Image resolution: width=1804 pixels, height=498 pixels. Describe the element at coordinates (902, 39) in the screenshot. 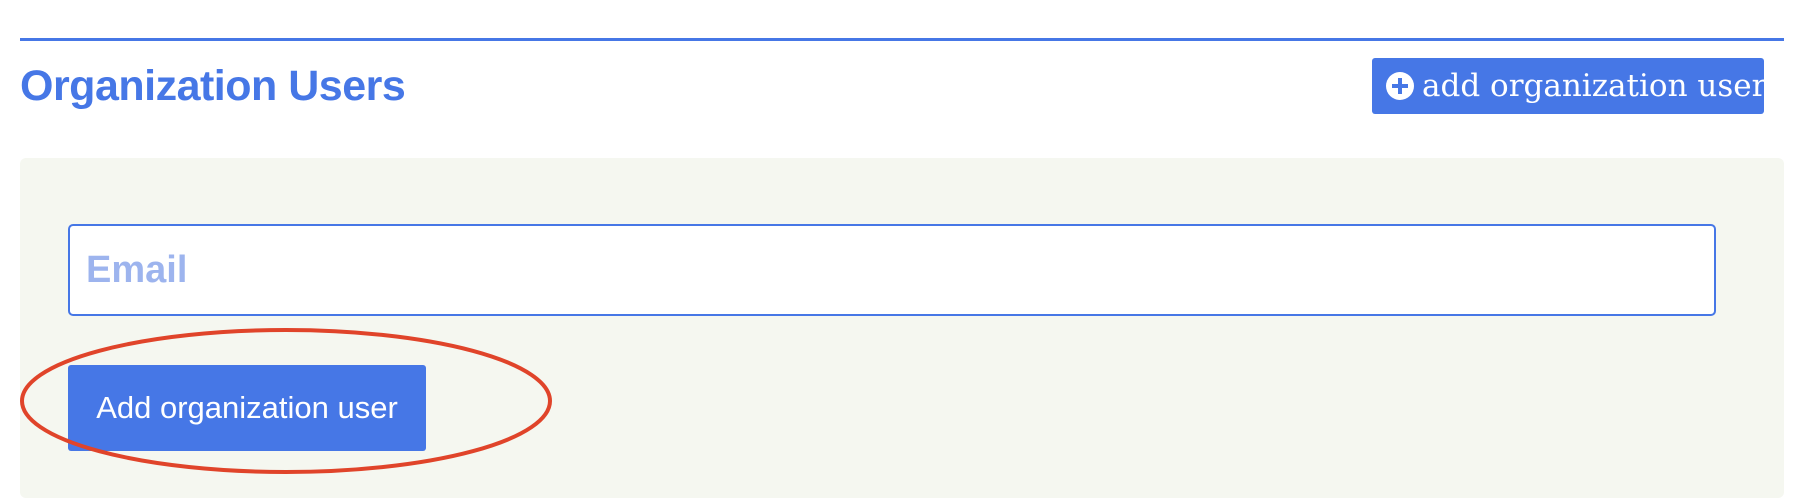

I see `header-divider` at that location.